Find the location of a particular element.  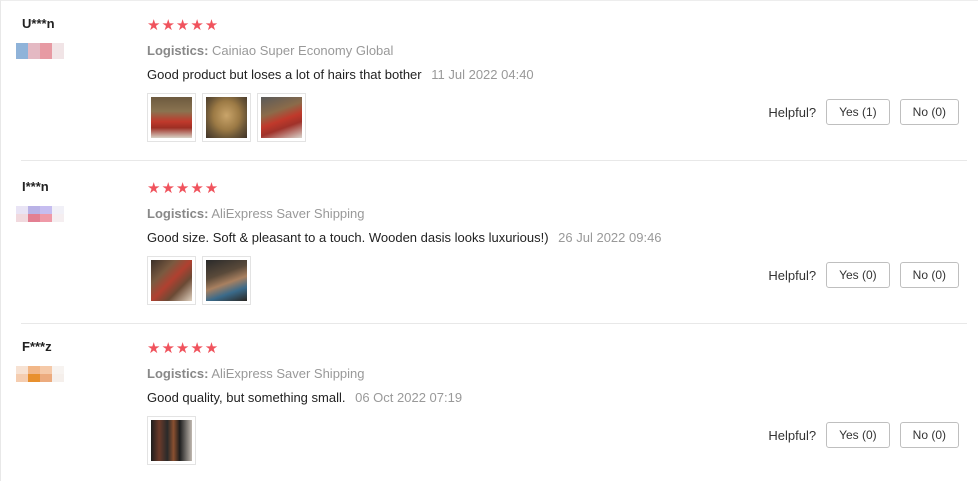

review-body: Good quality, but something small. is located at coordinates (246, 397).